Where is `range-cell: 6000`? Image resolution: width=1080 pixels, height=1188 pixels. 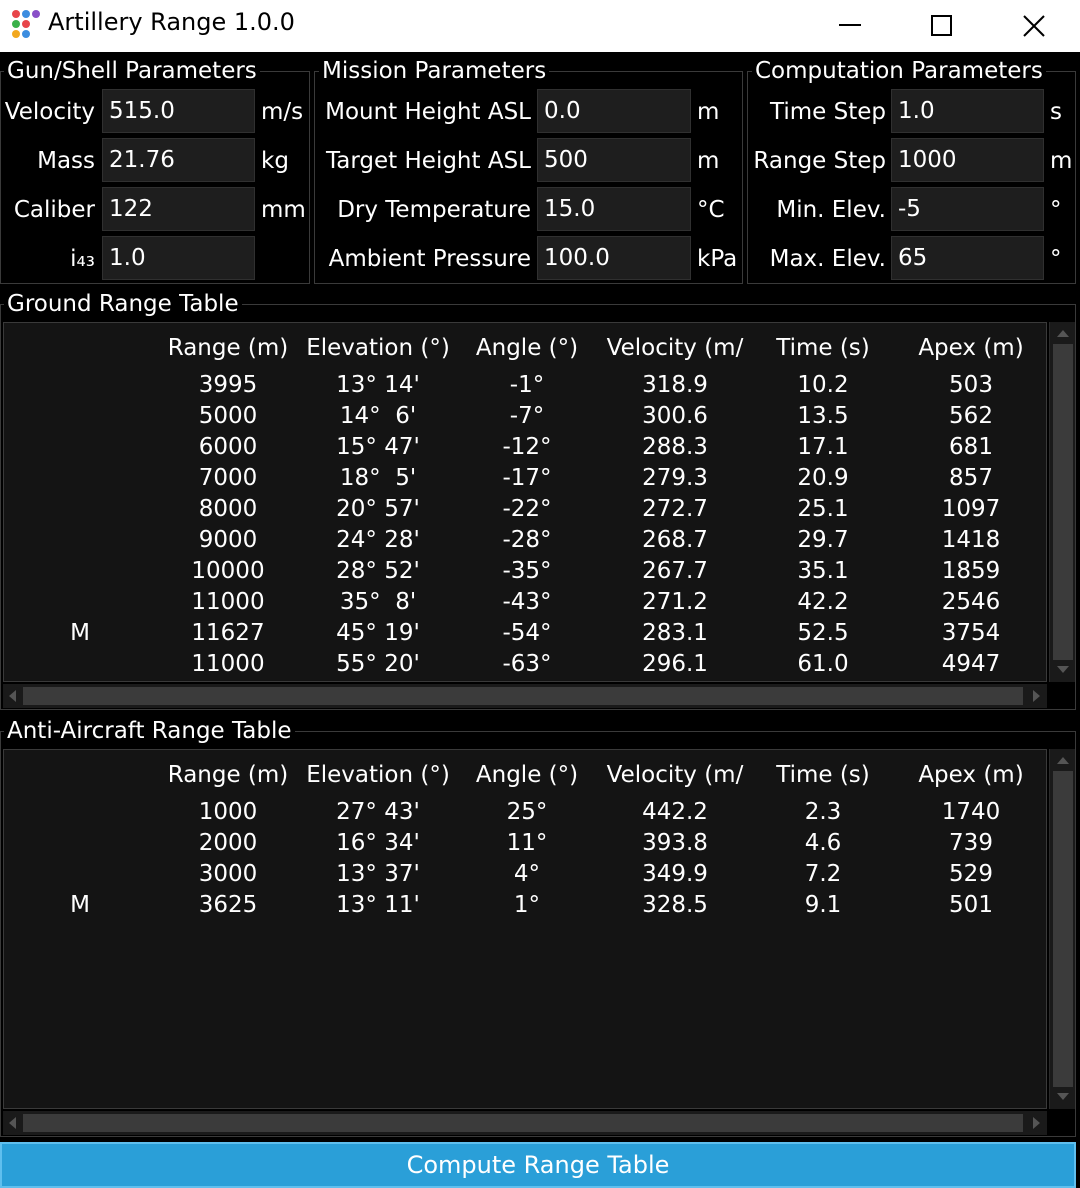
range-cell: 6000 is located at coordinates (228, 447).